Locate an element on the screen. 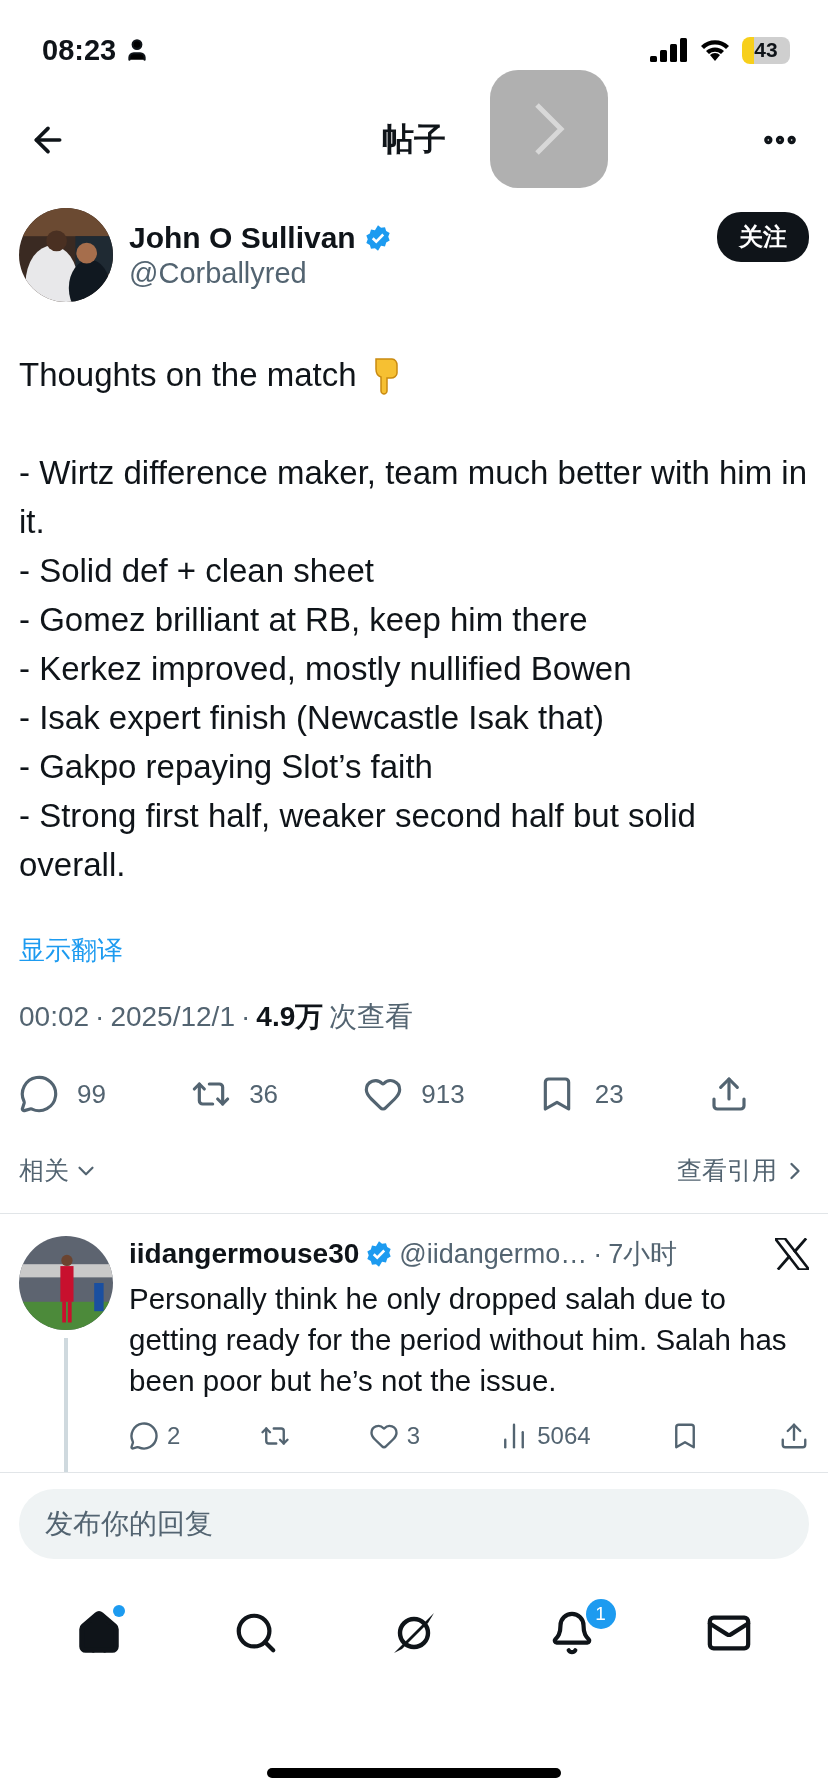  reply-text: Personally think he only dropped salah due to getting ready for the period without him. Salah has been poor but he’s not the issue. is located at coordinates (458, 1340).